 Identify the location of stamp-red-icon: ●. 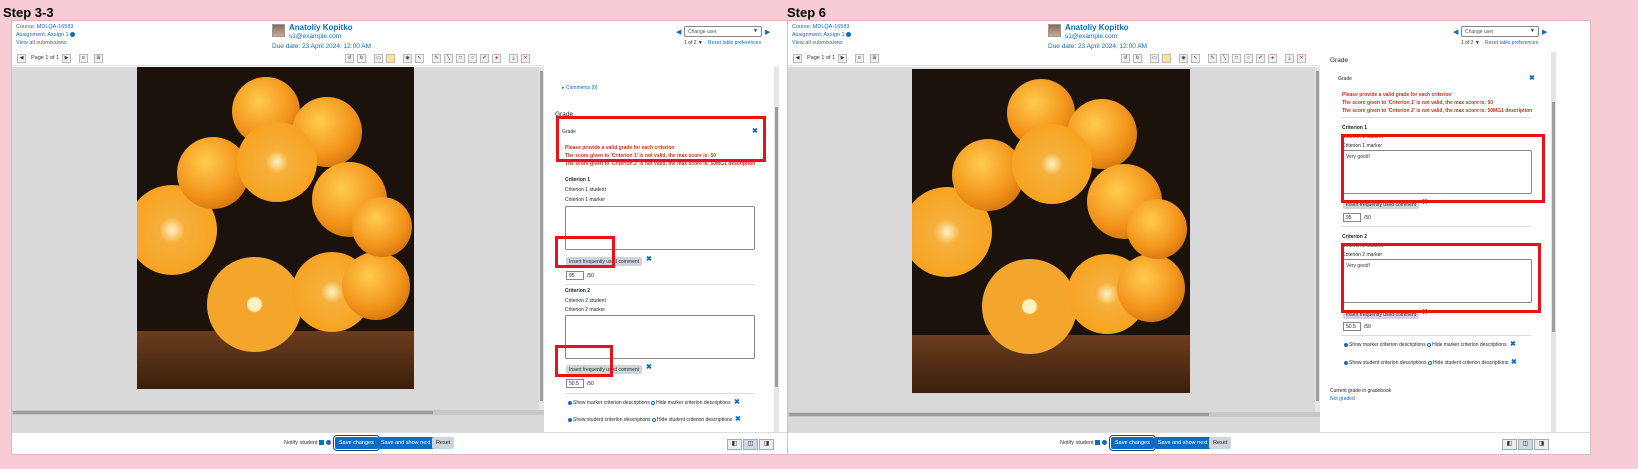
(1272, 58).